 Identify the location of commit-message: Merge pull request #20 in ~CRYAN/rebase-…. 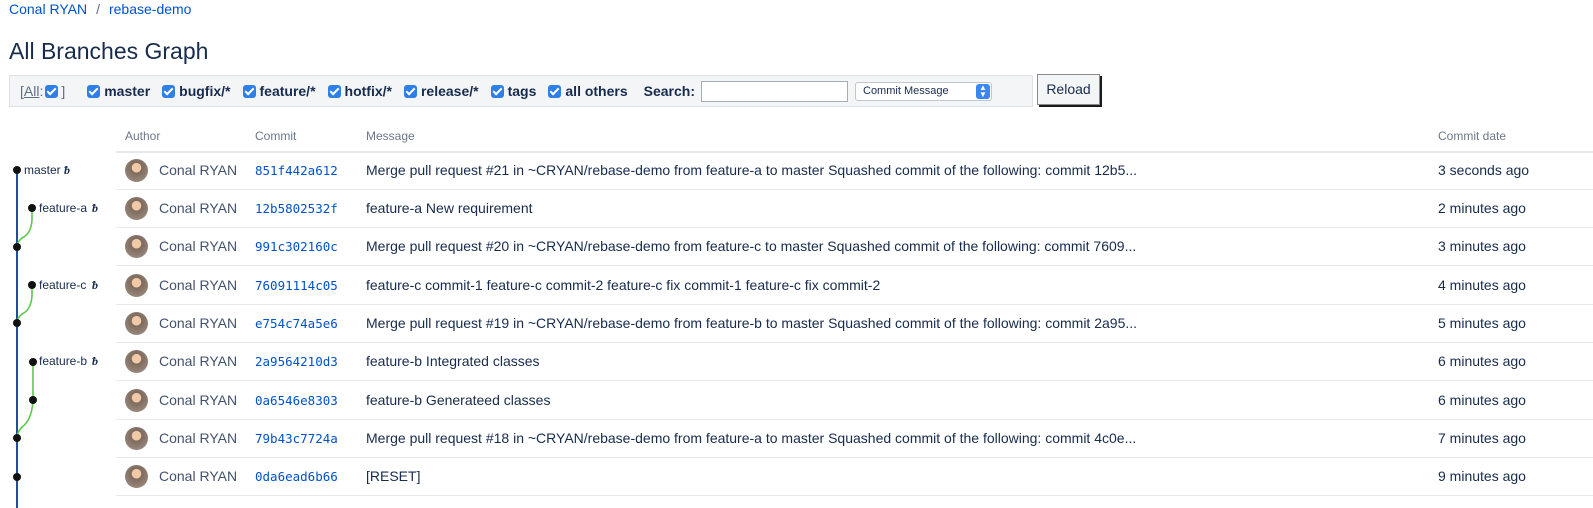
(751, 246).